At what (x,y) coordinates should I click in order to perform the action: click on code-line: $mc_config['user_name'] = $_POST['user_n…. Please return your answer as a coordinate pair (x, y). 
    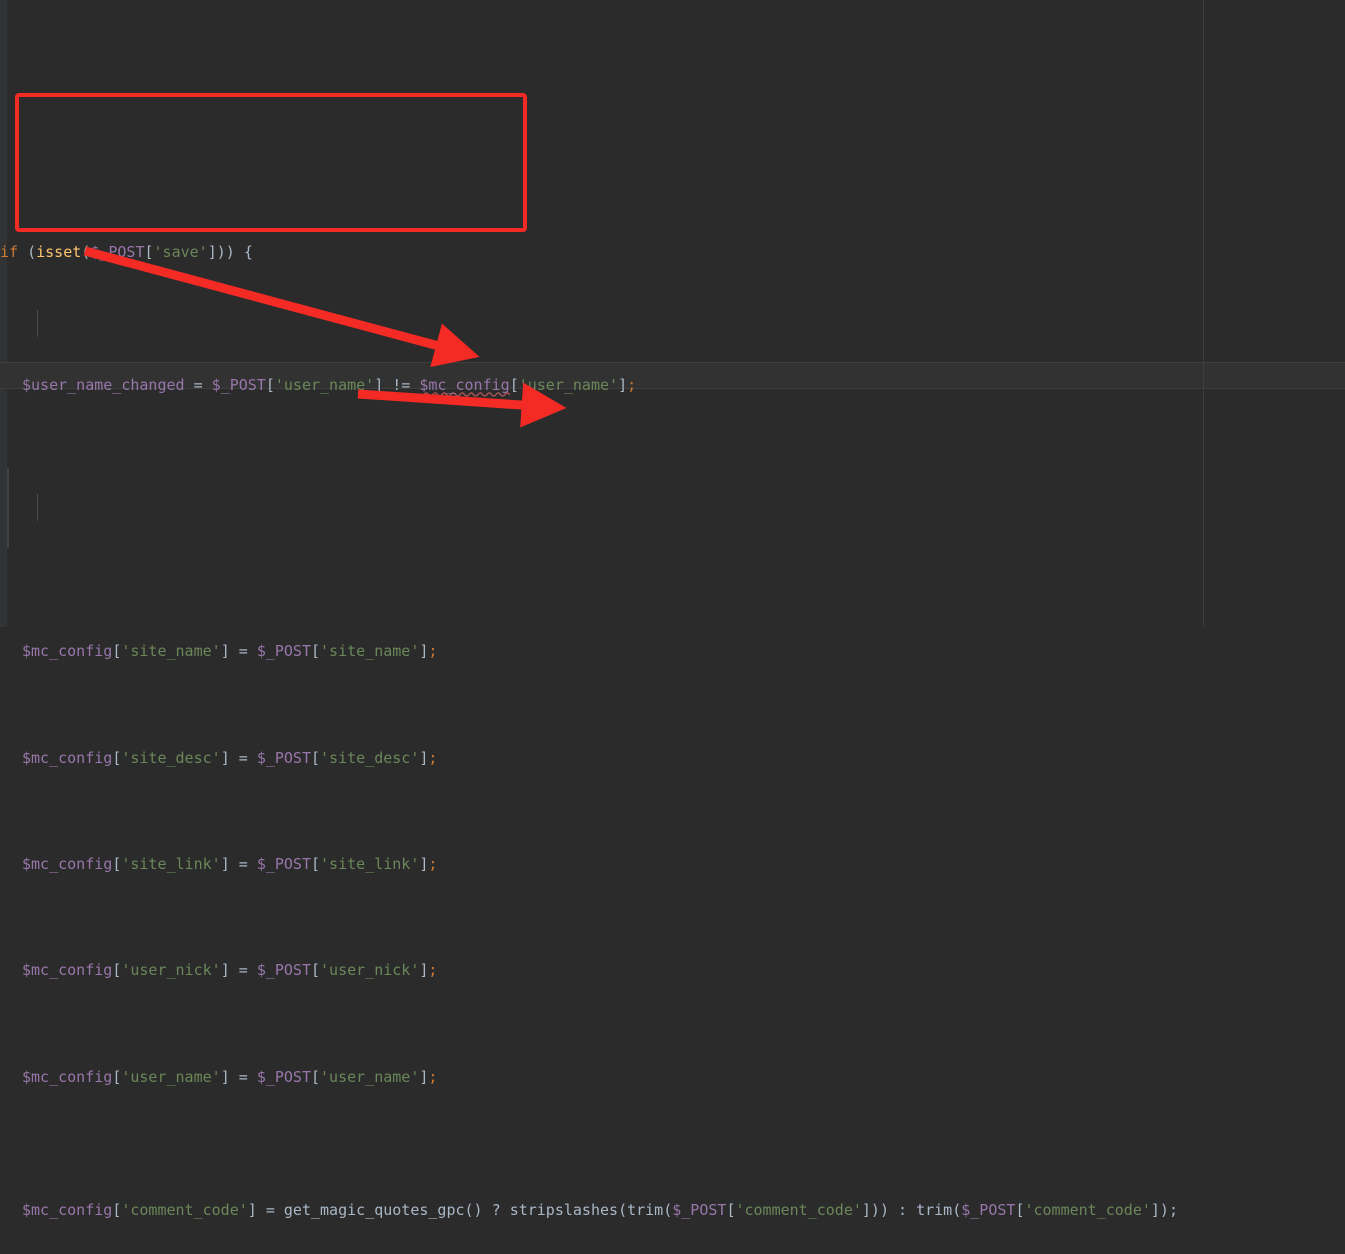
    Looking at the image, I should click on (672, 1077).